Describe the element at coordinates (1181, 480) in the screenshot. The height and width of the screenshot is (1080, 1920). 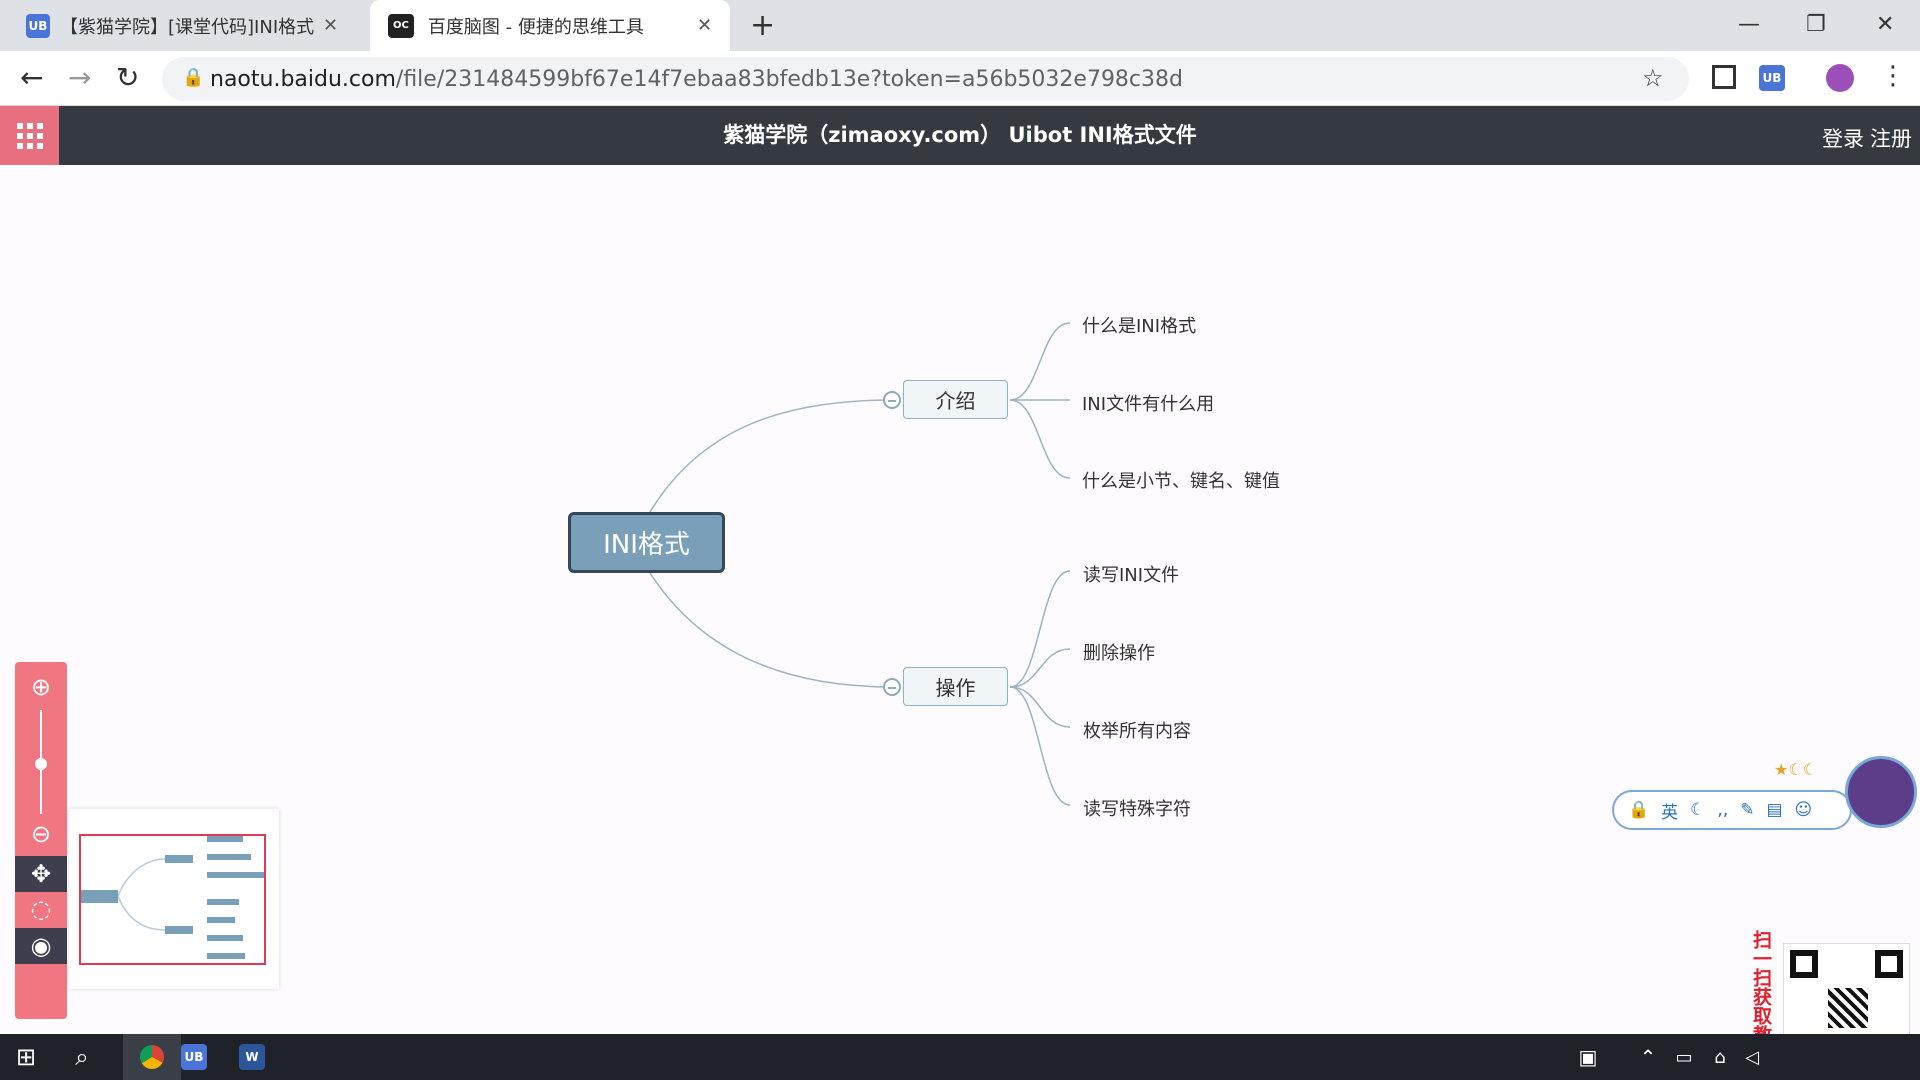
I see `leaf-node: 什么是小节、键名、键值` at that location.